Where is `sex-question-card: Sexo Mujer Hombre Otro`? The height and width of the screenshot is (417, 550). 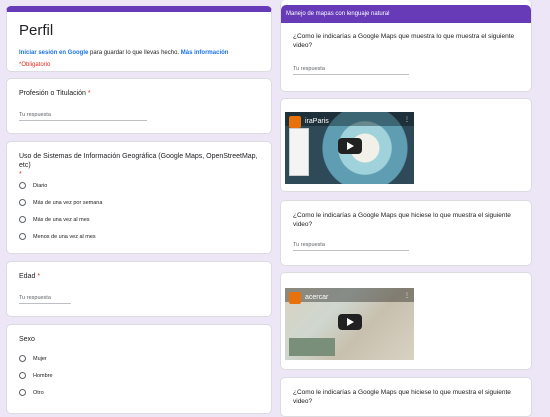
sex-question-card: Sexo Mujer Hombre Otro is located at coordinates (139, 369).